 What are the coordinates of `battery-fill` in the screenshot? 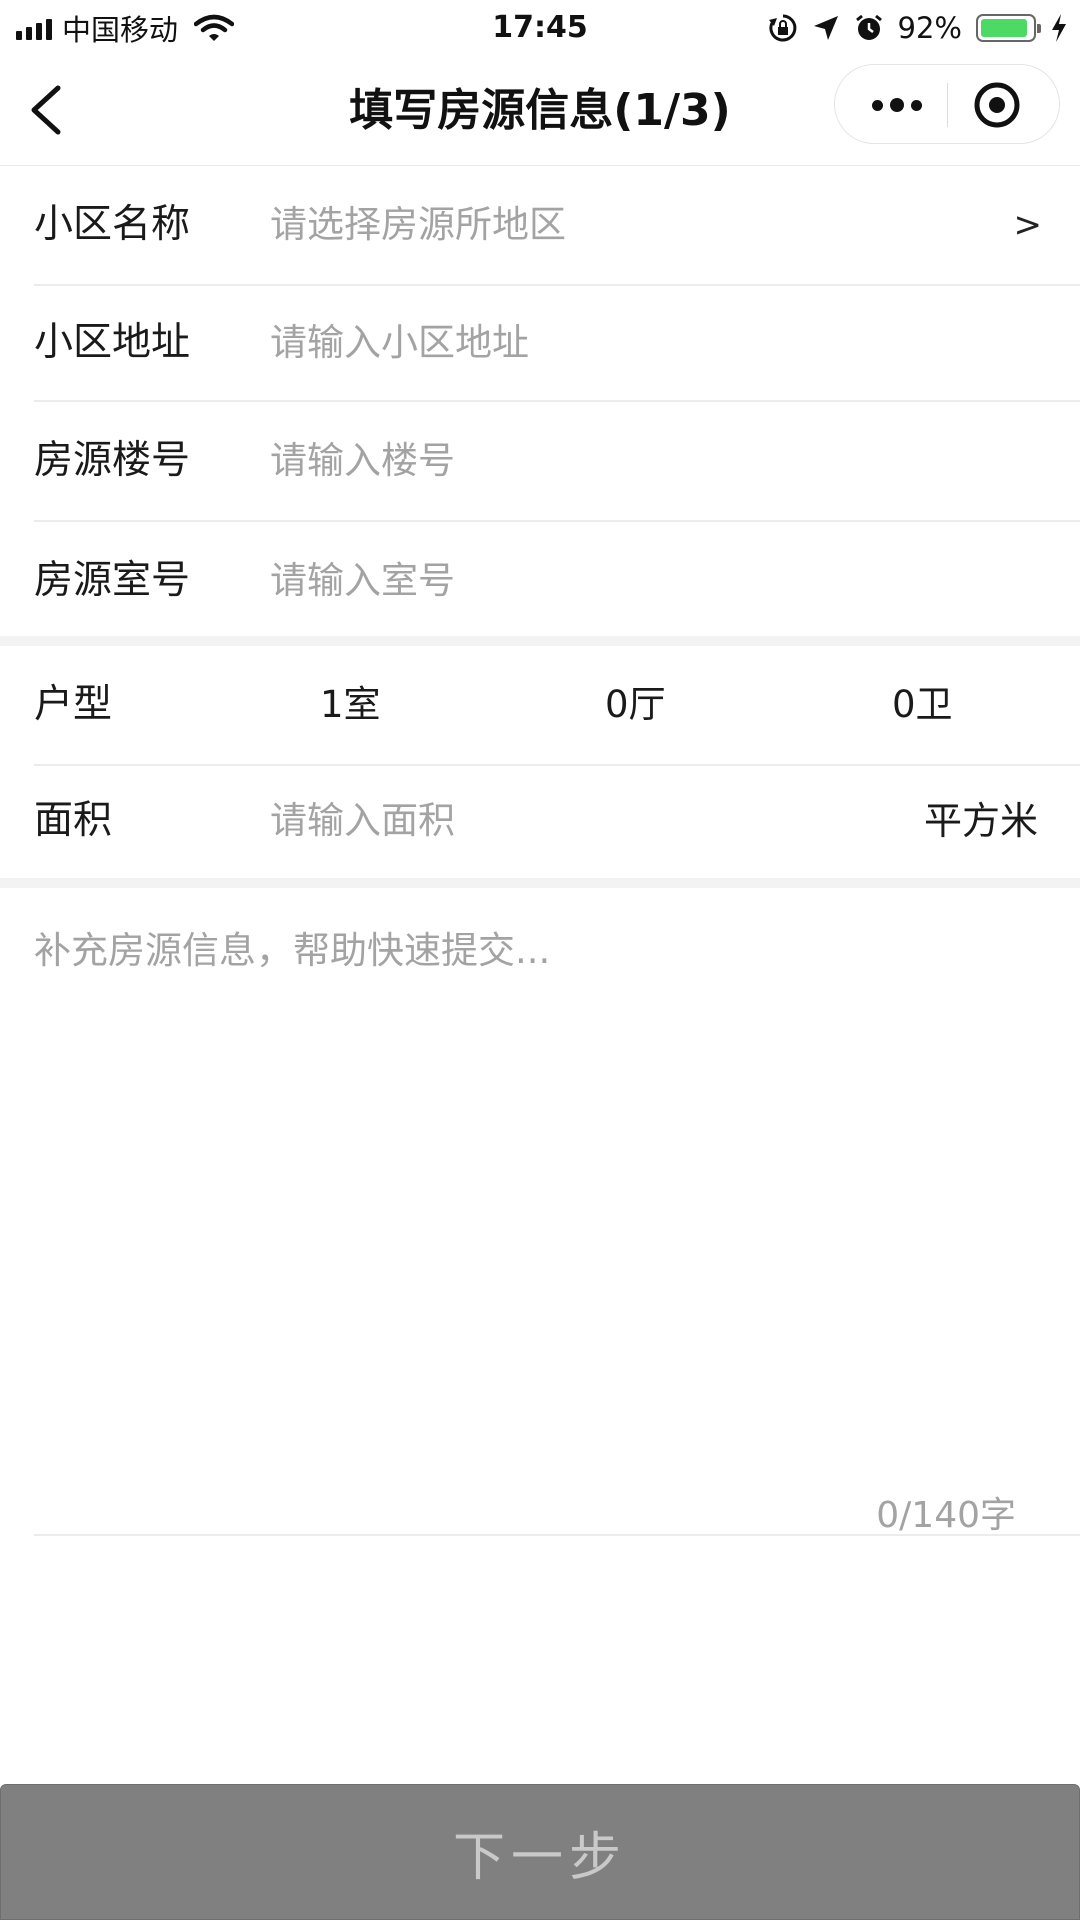 It's located at (1004, 28).